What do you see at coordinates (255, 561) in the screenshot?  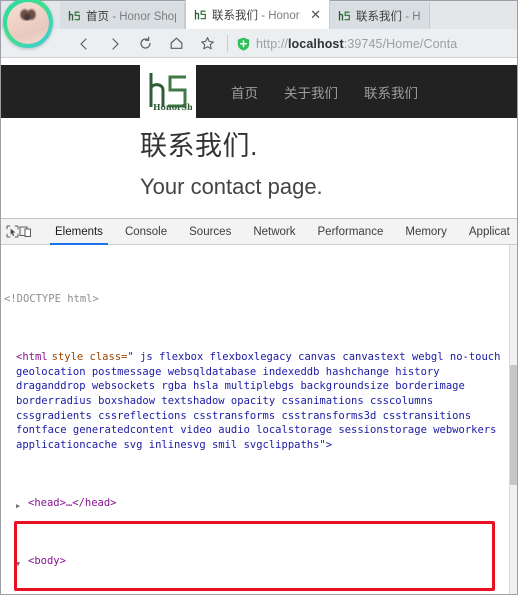 I see `dom-line-body: ▼ <body>` at bounding box center [255, 561].